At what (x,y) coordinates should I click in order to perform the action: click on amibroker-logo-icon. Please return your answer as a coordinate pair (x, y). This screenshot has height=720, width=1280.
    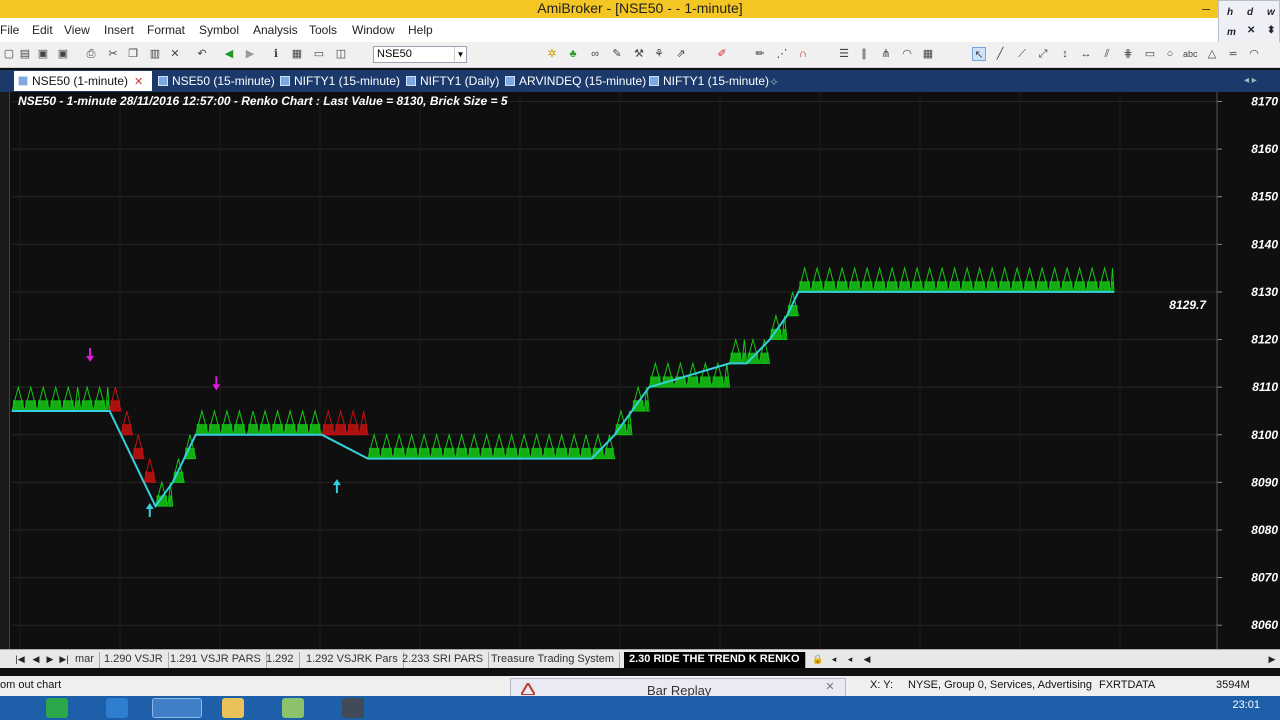
    Looking at the image, I should click on (528, 689).